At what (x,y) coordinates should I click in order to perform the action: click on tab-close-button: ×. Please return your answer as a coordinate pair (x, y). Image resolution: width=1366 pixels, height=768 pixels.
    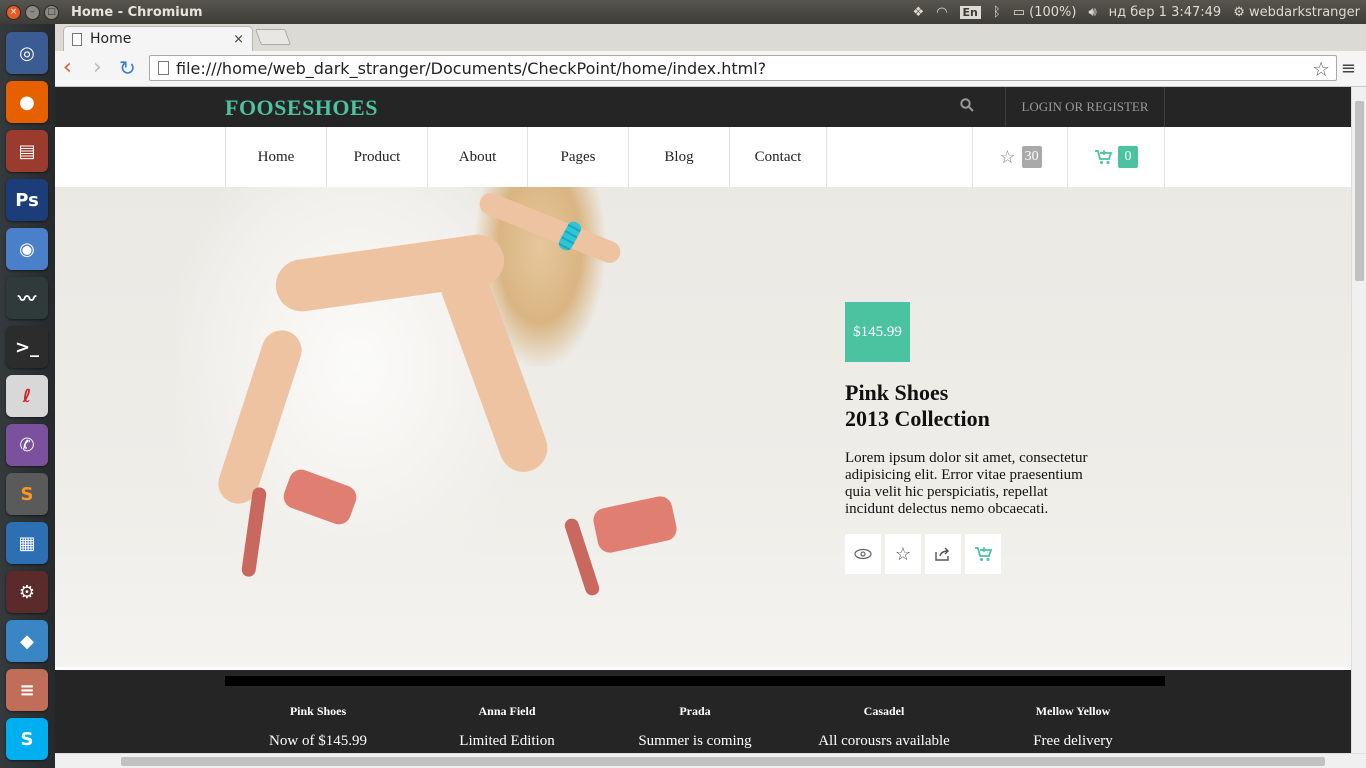
    Looking at the image, I should click on (238, 39).